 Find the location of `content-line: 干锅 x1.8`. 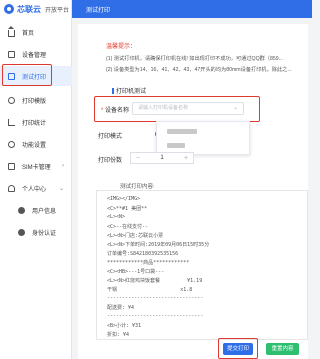

content-line: 干锅 x1.8 is located at coordinates (150, 290).